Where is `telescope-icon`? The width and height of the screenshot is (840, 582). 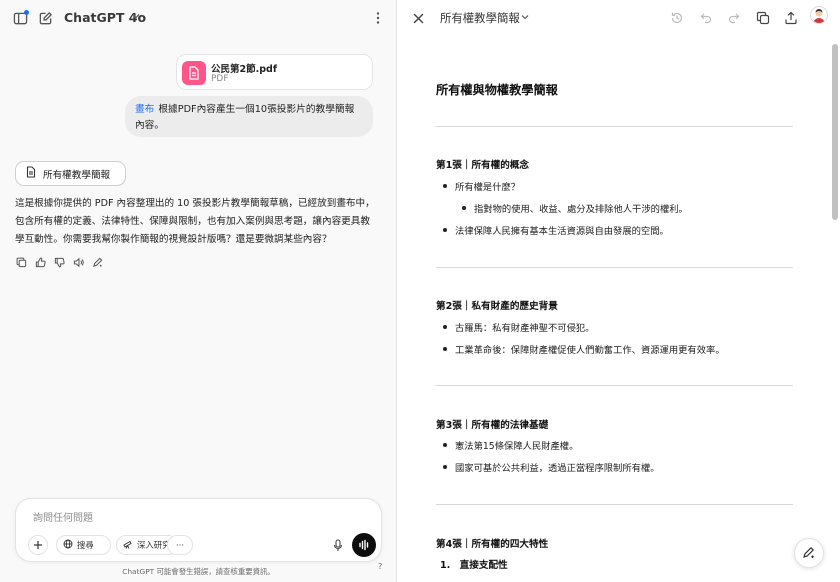
telescope-icon is located at coordinates (128, 545).